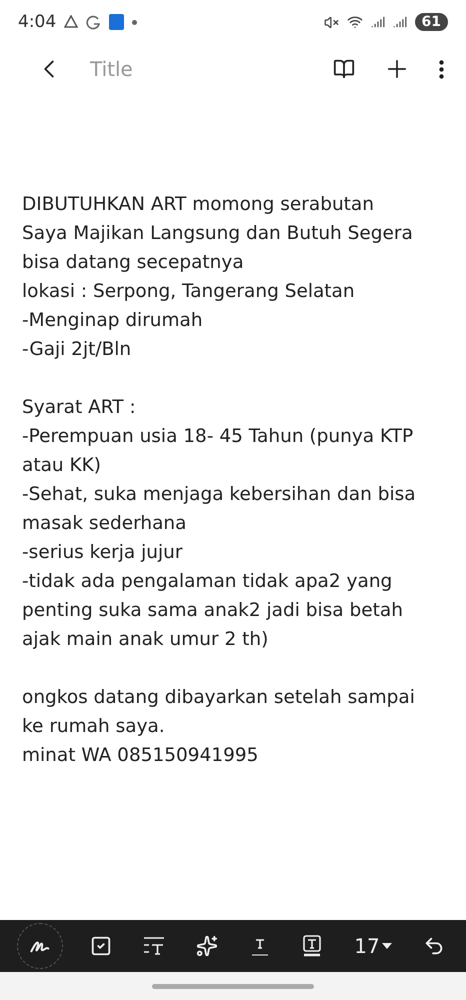  Describe the element at coordinates (312, 946) in the screenshot. I see `text-box-icon` at that location.